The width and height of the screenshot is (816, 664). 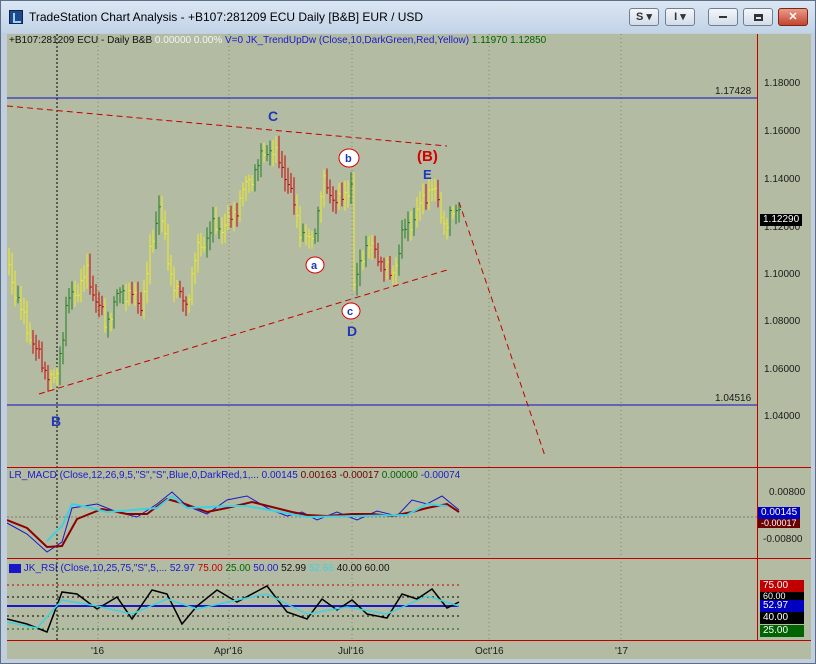 What do you see at coordinates (173, 40) in the screenshot?
I see `price-change: 0.00000` at bounding box center [173, 40].